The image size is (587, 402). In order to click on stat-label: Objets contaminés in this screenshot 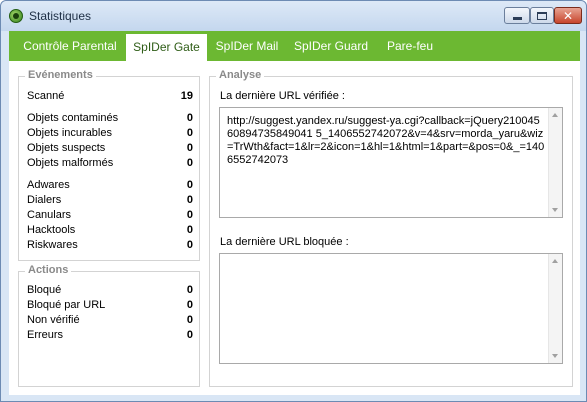, I will do `click(73, 118)`.